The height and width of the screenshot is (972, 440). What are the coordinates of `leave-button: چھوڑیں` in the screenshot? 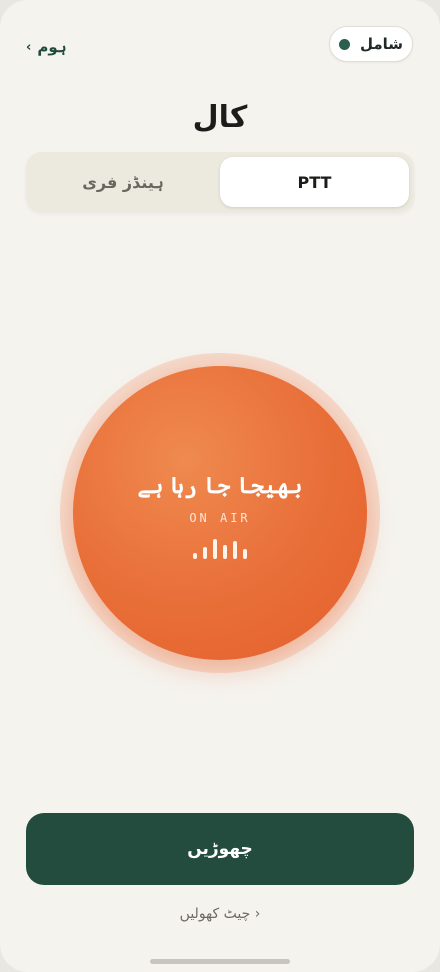 It's located at (220, 849).